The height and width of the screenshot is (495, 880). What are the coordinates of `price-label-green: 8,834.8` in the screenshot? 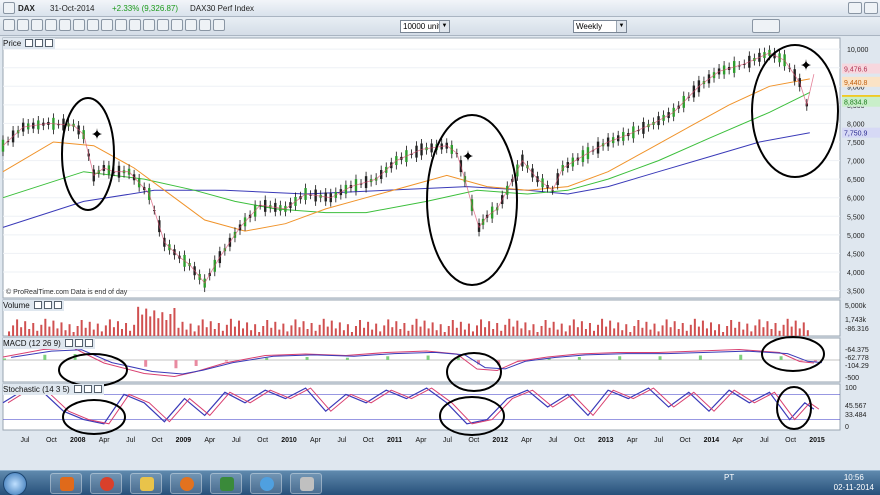 It's located at (855, 103).